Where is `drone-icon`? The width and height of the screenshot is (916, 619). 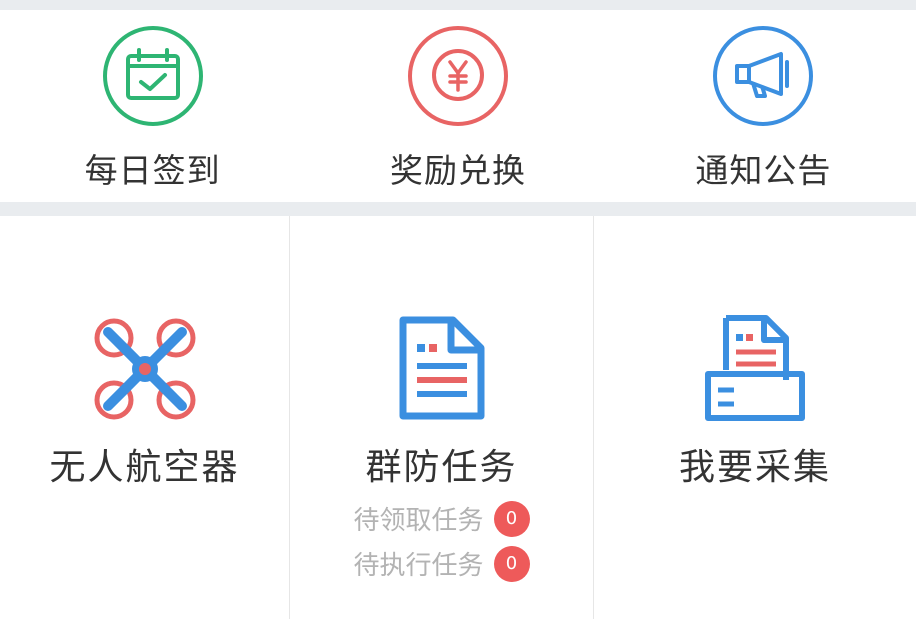 drone-icon is located at coordinates (144, 369).